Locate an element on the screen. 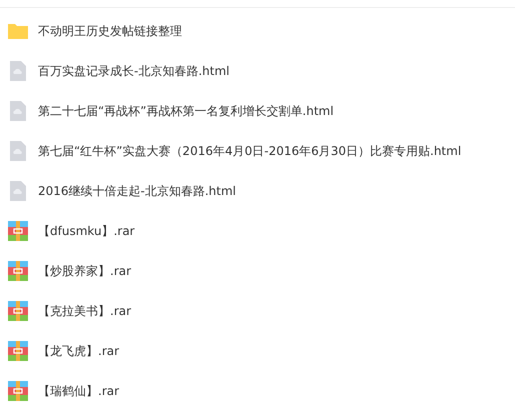 Image resolution: width=515 pixels, height=412 pixels. file-name: 第七届“红牛杯”实盘大赛（2016年4月0日-2016年6月30日）比赛专用贴.html is located at coordinates (250, 151).